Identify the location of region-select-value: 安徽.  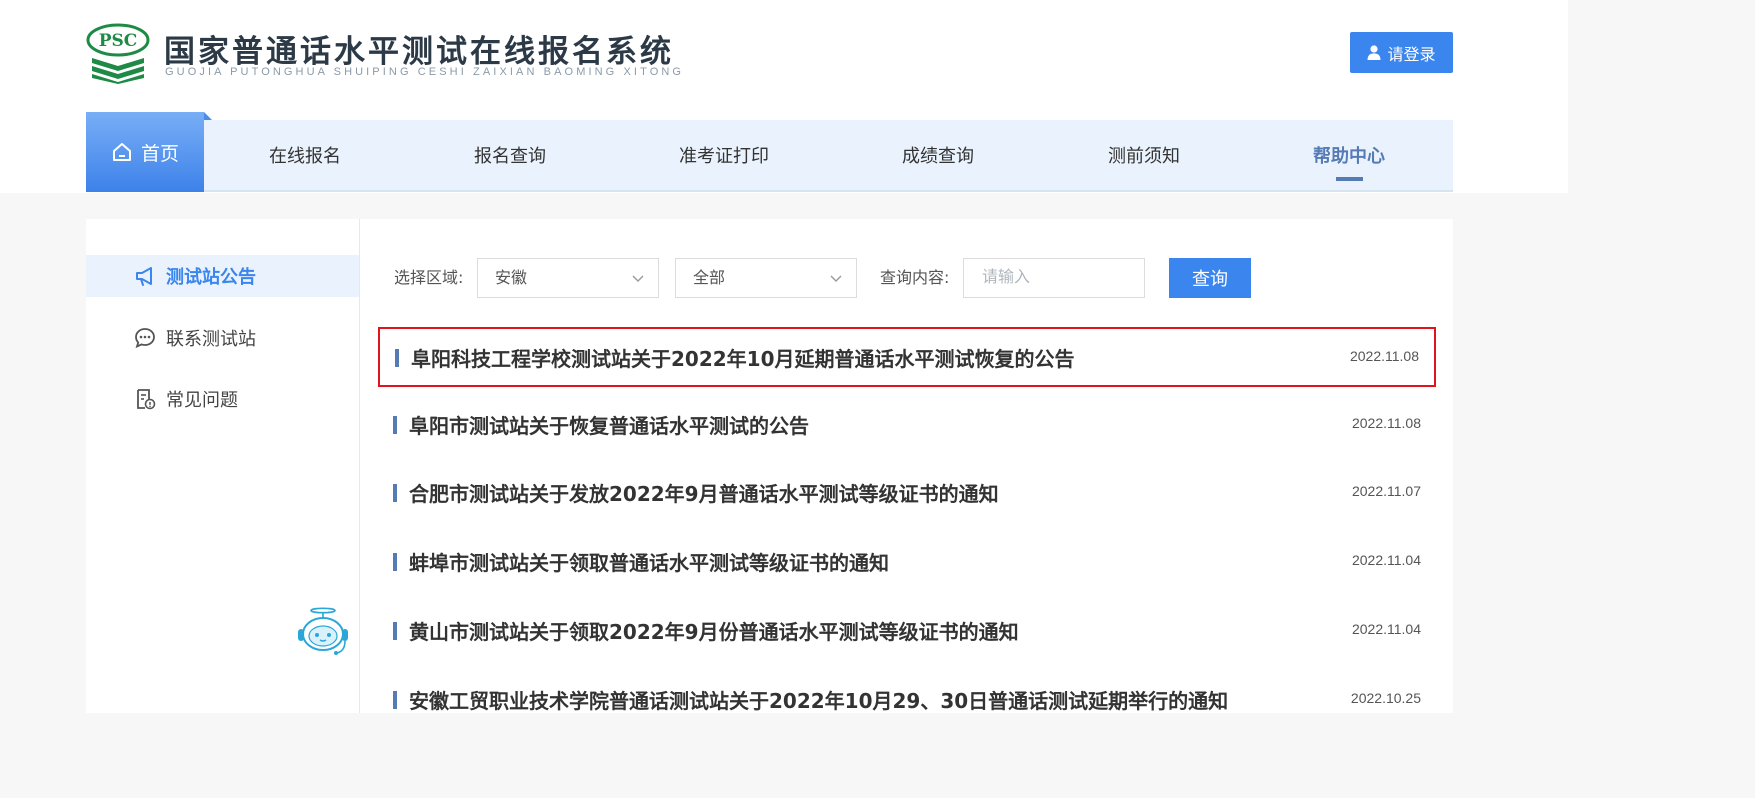
(511, 277).